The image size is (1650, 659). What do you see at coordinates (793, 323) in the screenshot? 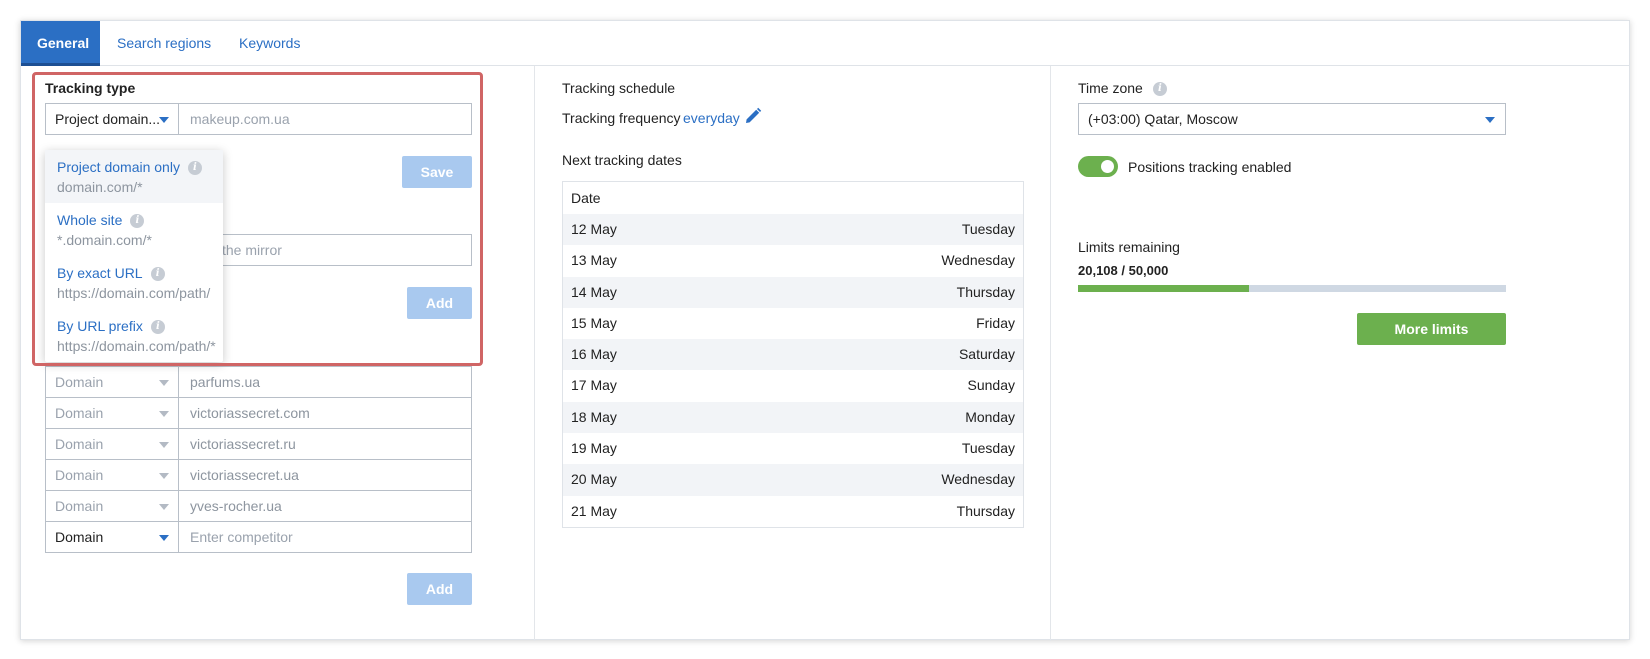
I see `table-row: 15 May Friday` at bounding box center [793, 323].